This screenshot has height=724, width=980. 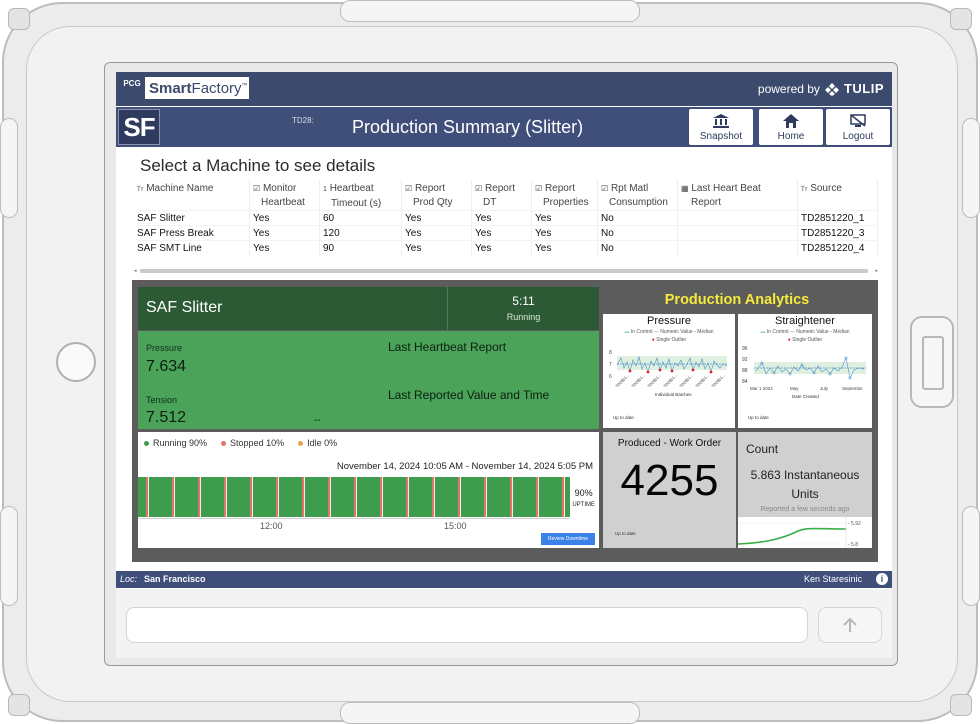 I want to click on snapshot-button-label: Snapshot, so click(x=721, y=136).